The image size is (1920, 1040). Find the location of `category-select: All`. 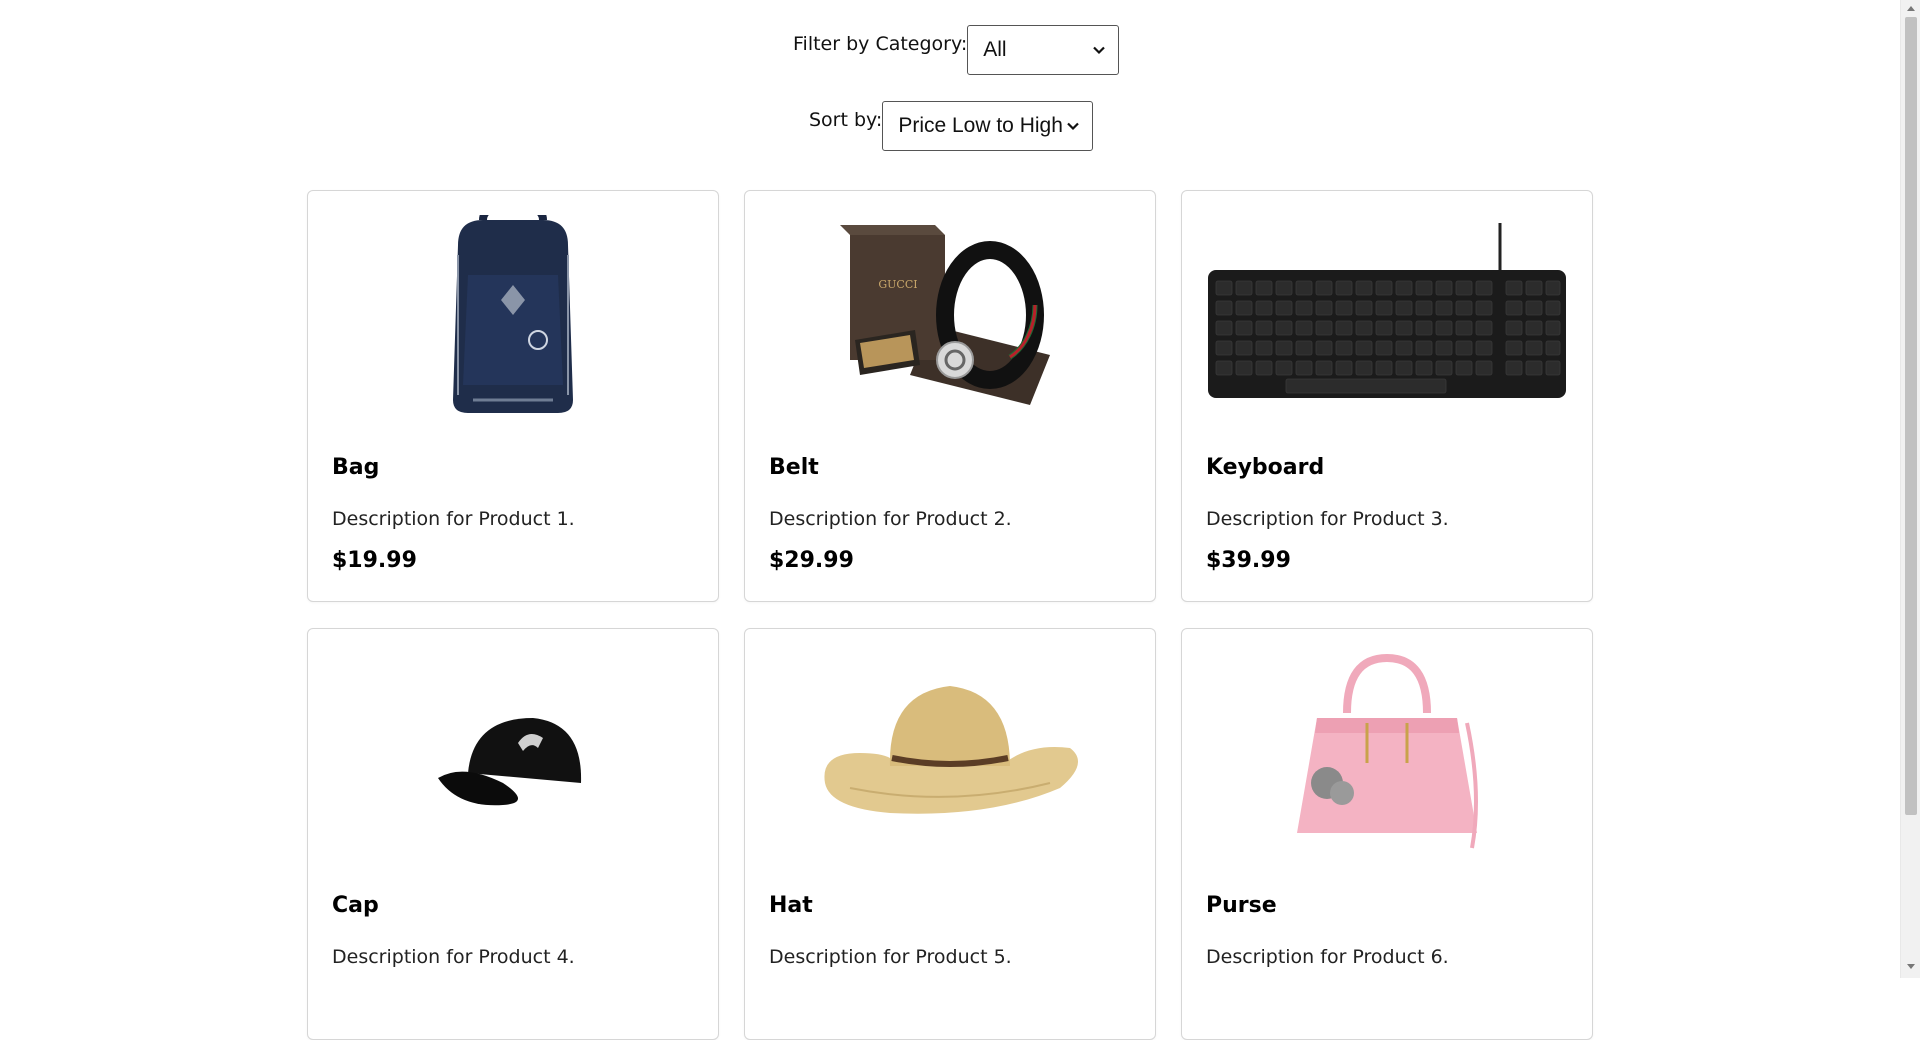

category-select: All is located at coordinates (1043, 50).